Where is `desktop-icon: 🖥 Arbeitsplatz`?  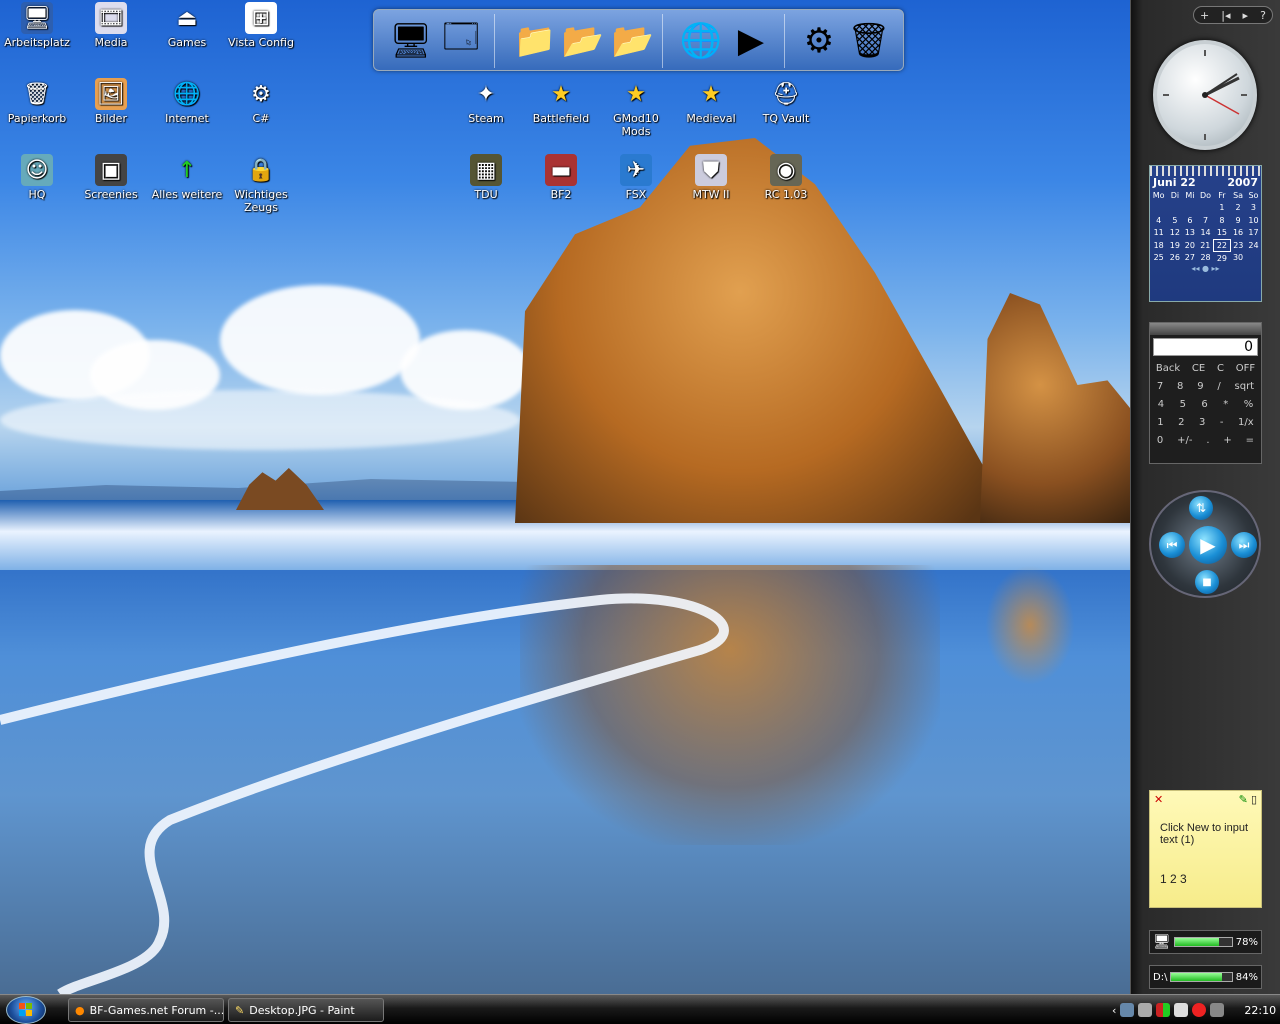
desktop-icon: 🖥 Arbeitsplatz is located at coordinates (37, 25).